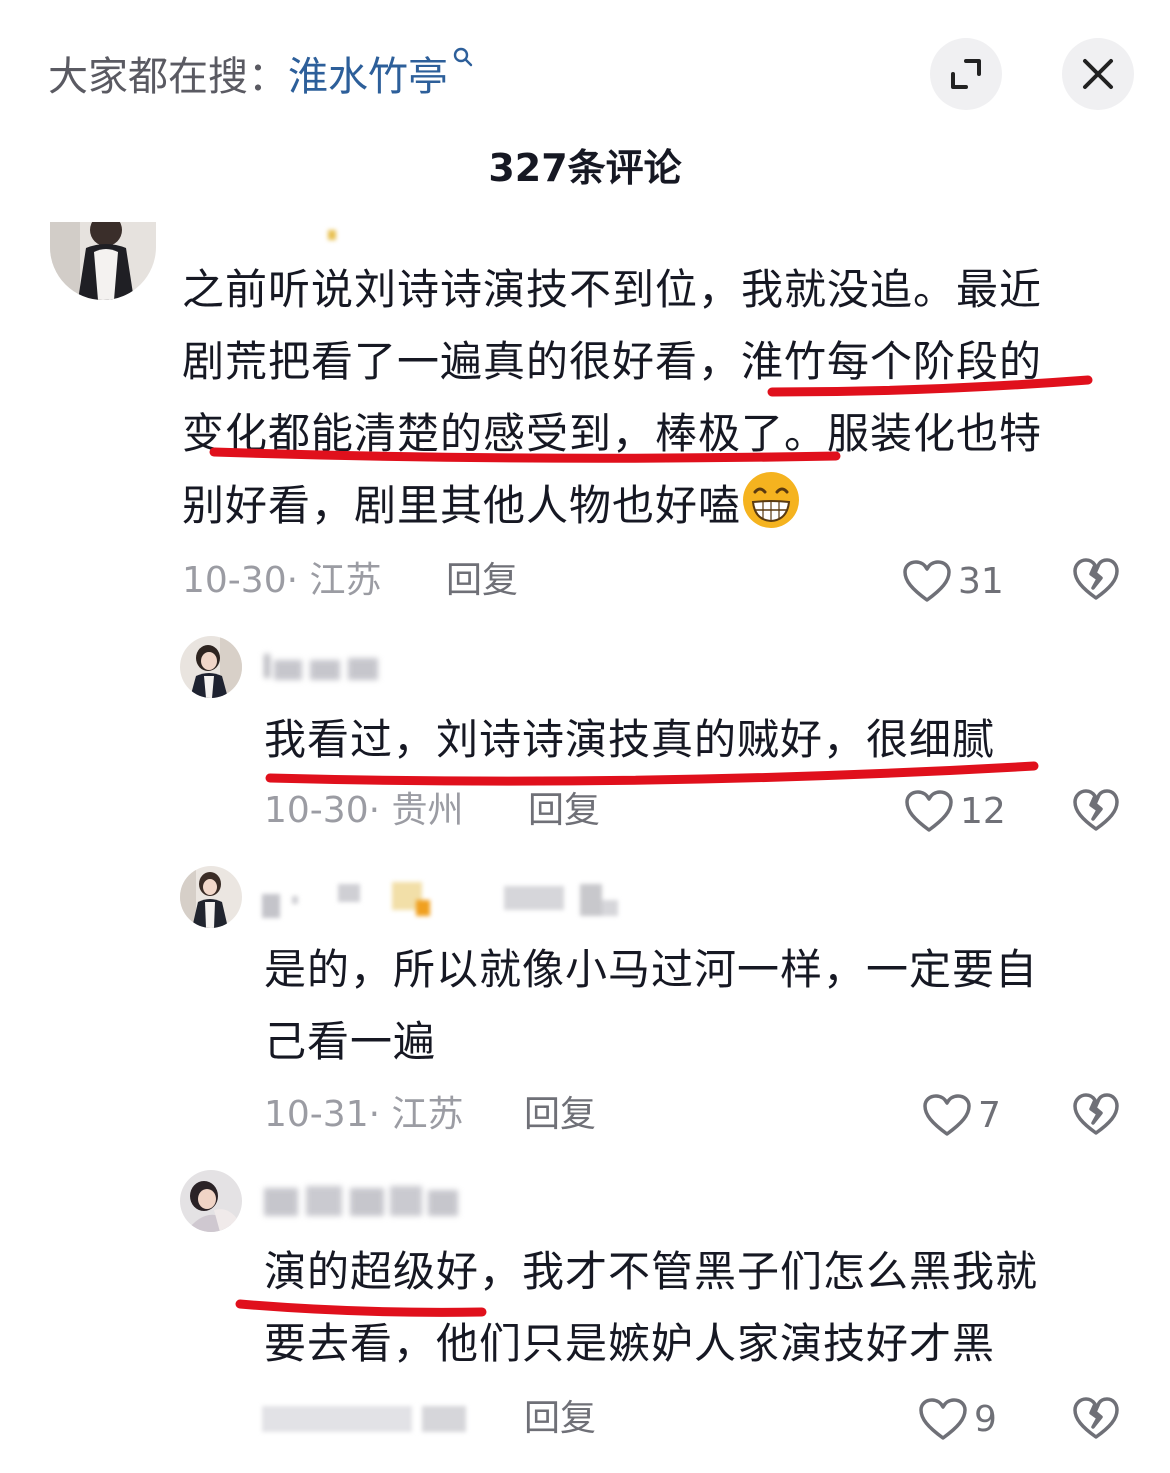 This screenshot has height=1473, width=1170. I want to click on comment-count-title: 327条评论, so click(585, 168).